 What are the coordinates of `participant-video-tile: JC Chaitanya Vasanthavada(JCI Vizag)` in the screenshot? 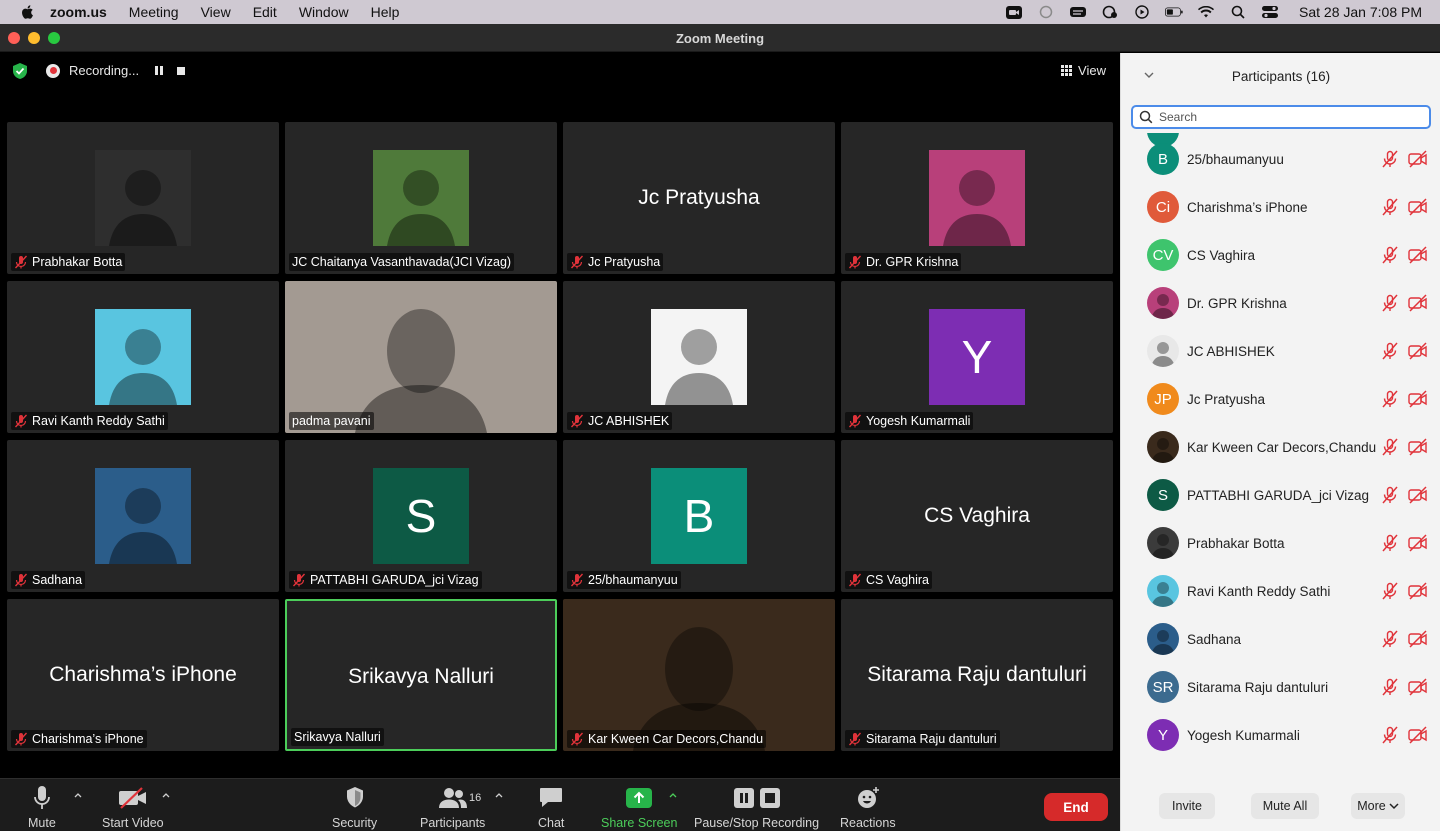 It's located at (421, 198).